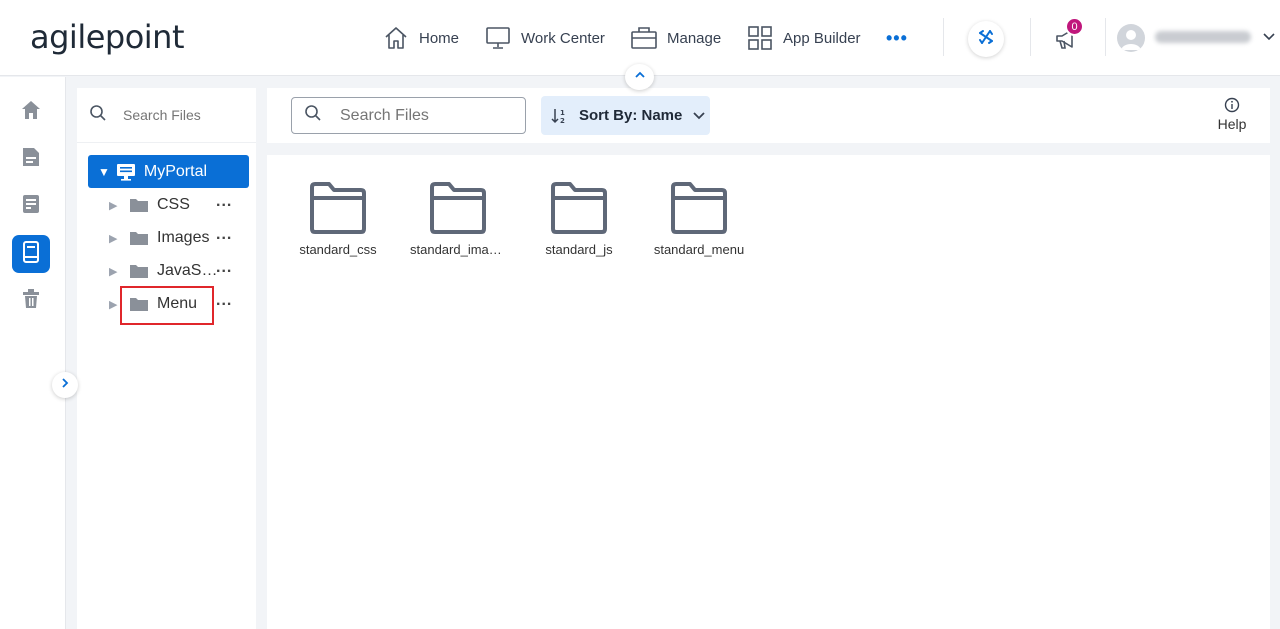 This screenshot has width=1280, height=629. I want to click on monitor-icon, so click(498, 38).